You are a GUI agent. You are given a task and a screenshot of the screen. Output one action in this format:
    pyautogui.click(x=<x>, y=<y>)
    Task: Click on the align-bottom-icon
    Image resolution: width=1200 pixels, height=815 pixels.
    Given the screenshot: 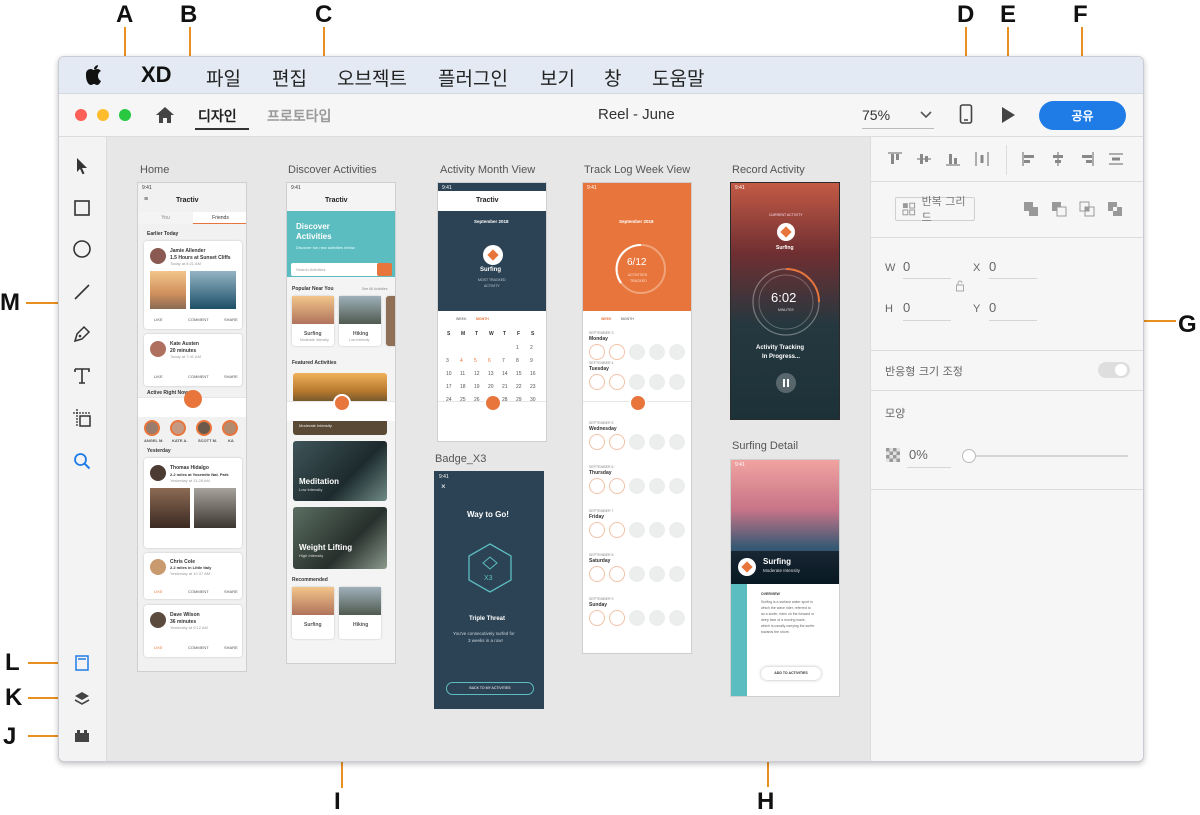 What is the action you would take?
    pyautogui.click(x=953, y=159)
    